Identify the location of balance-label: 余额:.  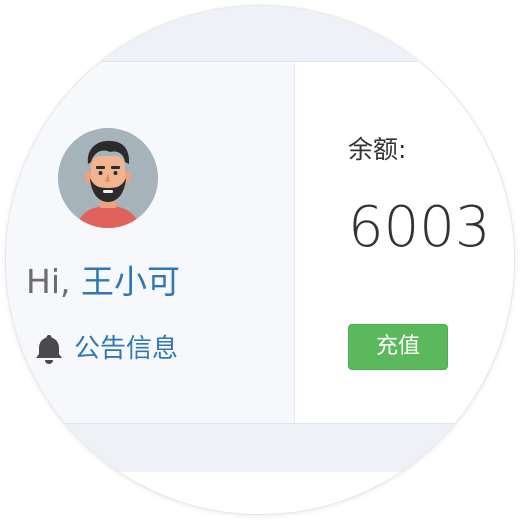
(377, 149).